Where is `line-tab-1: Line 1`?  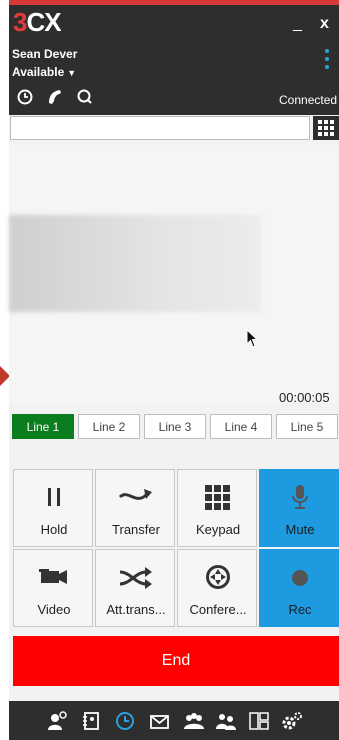
line-tab-1: Line 1 is located at coordinates (43, 426).